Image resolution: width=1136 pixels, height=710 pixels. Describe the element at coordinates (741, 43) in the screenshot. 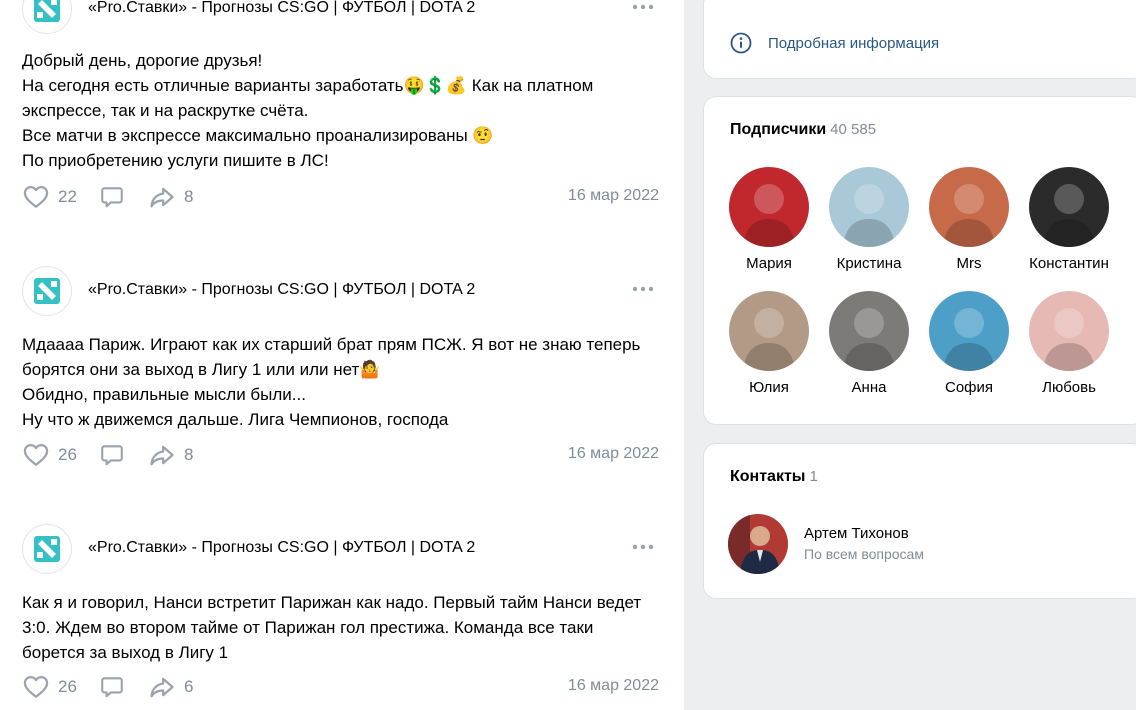

I see `info-icon` at that location.